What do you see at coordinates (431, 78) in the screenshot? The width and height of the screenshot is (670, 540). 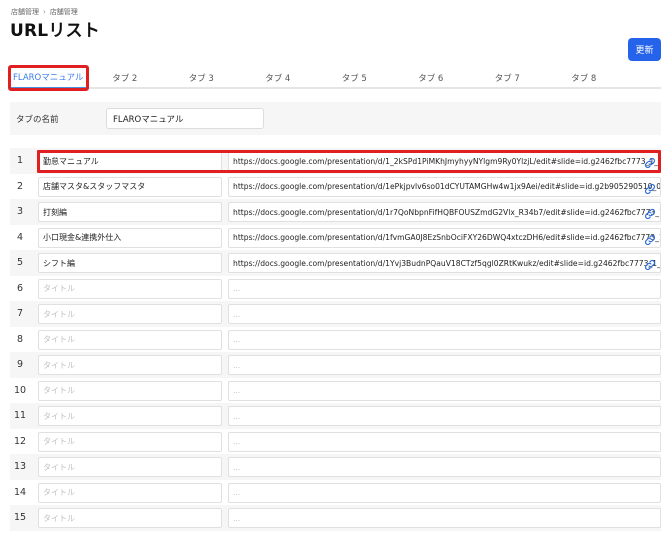 I see `tab-6: タブ 6` at bounding box center [431, 78].